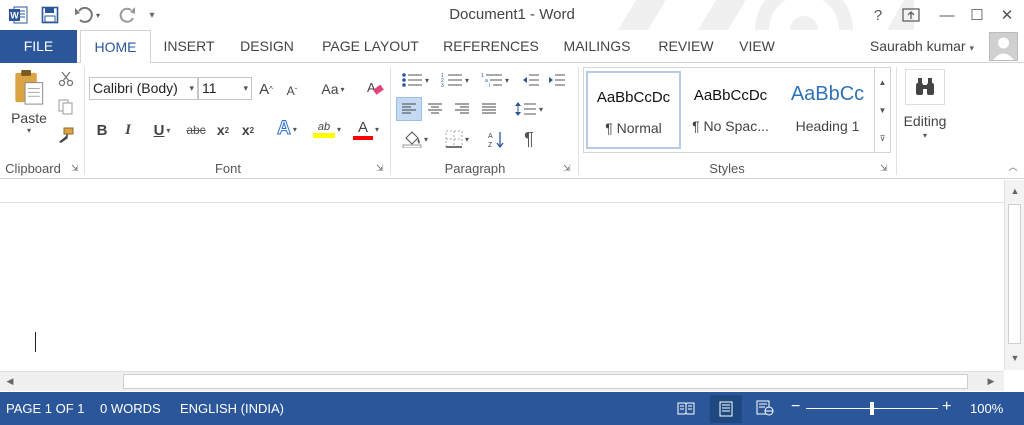 The image size is (1024, 425). What do you see at coordinates (248, 130) in the screenshot?
I see `superscript-button: x2` at bounding box center [248, 130].